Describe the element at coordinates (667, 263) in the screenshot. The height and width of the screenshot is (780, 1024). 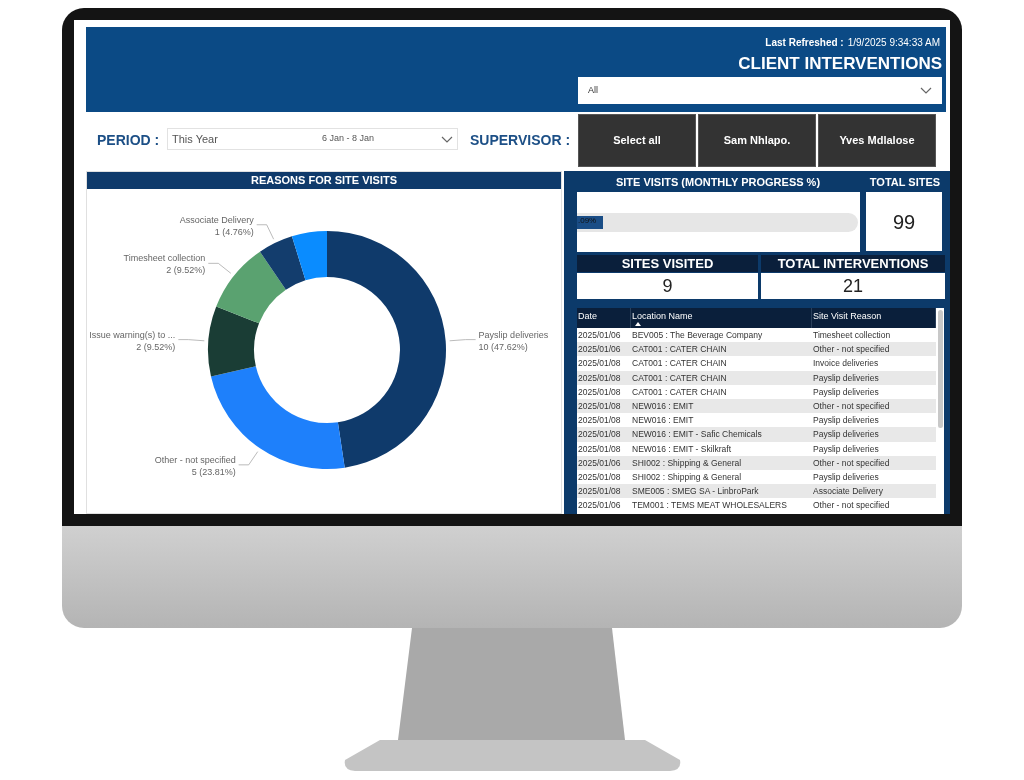
I see `kpi-label: SITES VISITED` at that location.